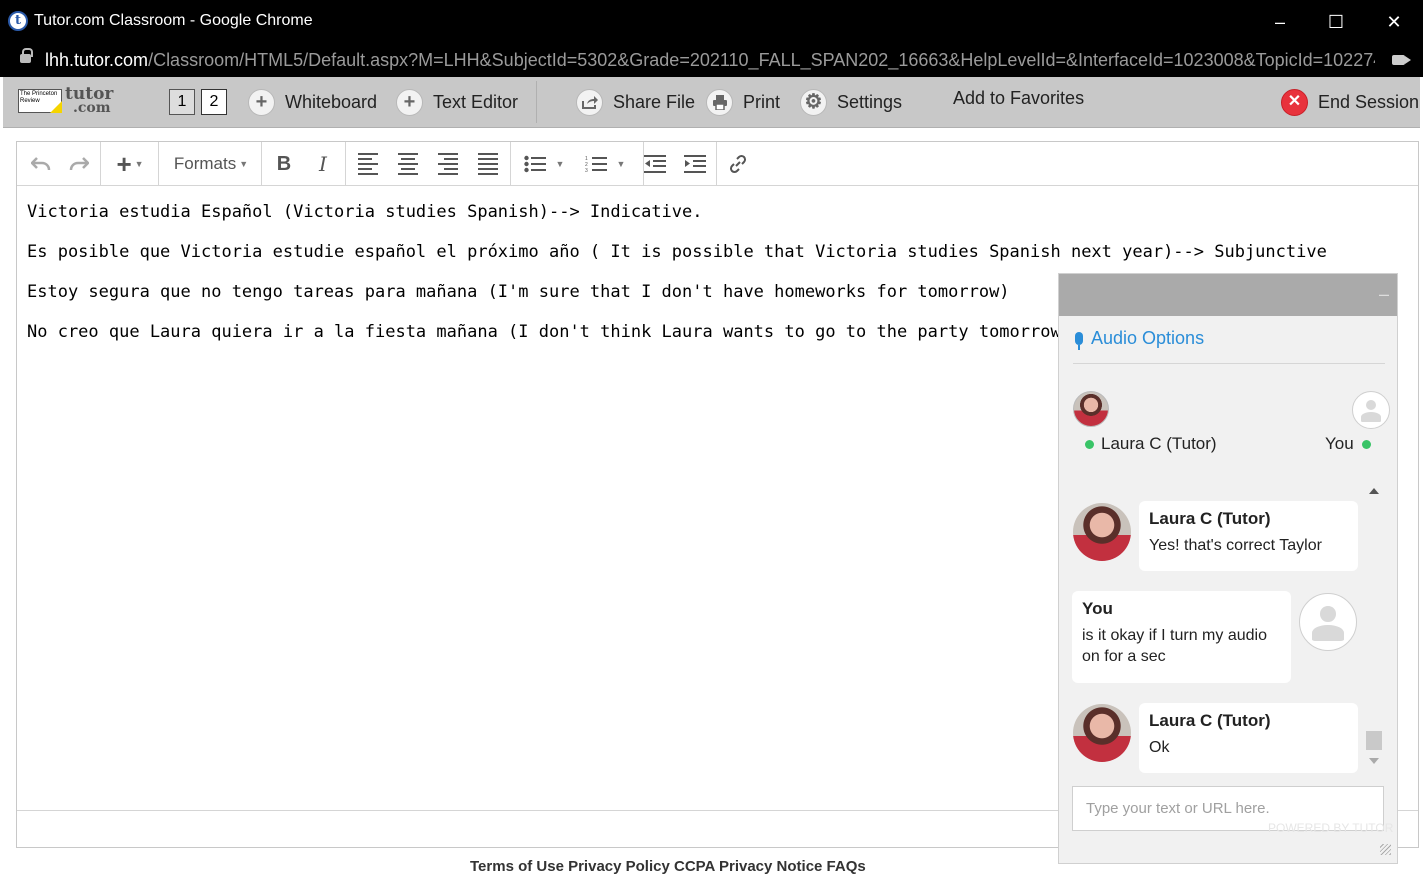 The height and width of the screenshot is (875, 1423). I want to click on insert-link-button, so click(738, 164).